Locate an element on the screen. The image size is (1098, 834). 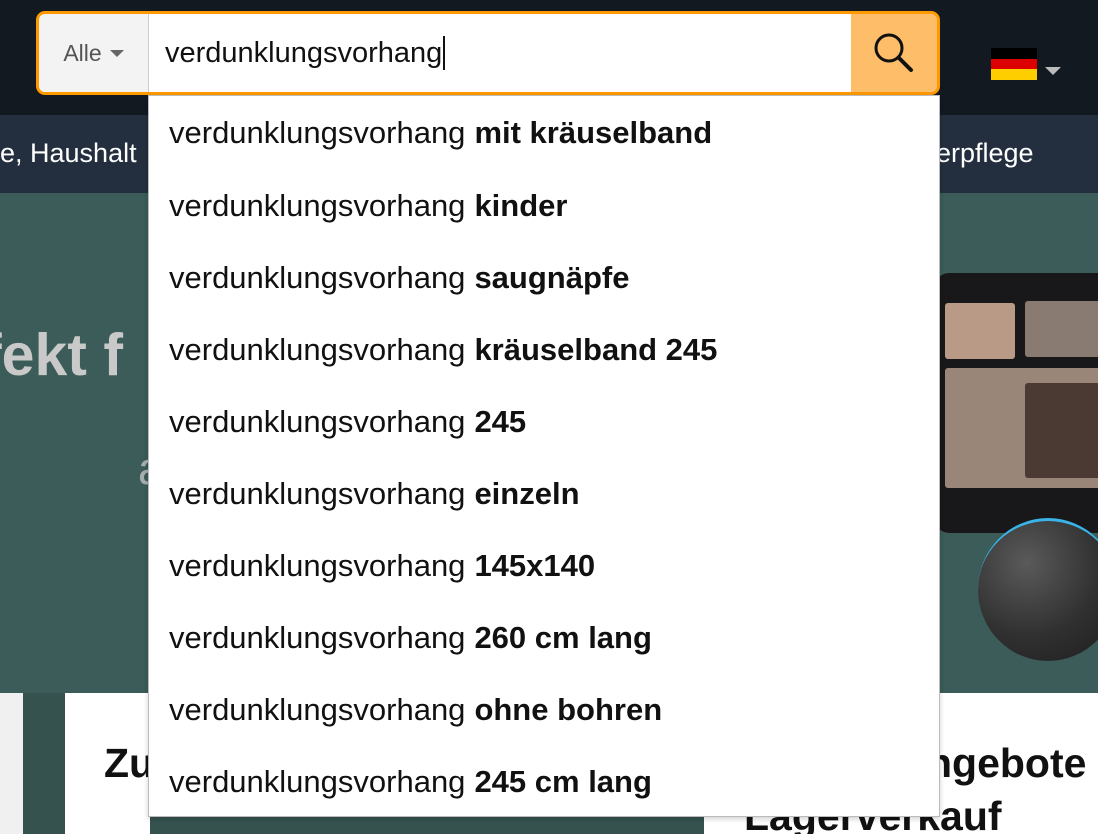
suggestion-completion: mit kräuselband is located at coordinates (593, 132).